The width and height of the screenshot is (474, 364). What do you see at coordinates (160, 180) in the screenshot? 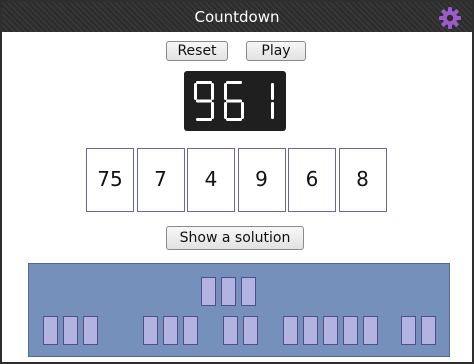
I see `number-tile: 7` at bounding box center [160, 180].